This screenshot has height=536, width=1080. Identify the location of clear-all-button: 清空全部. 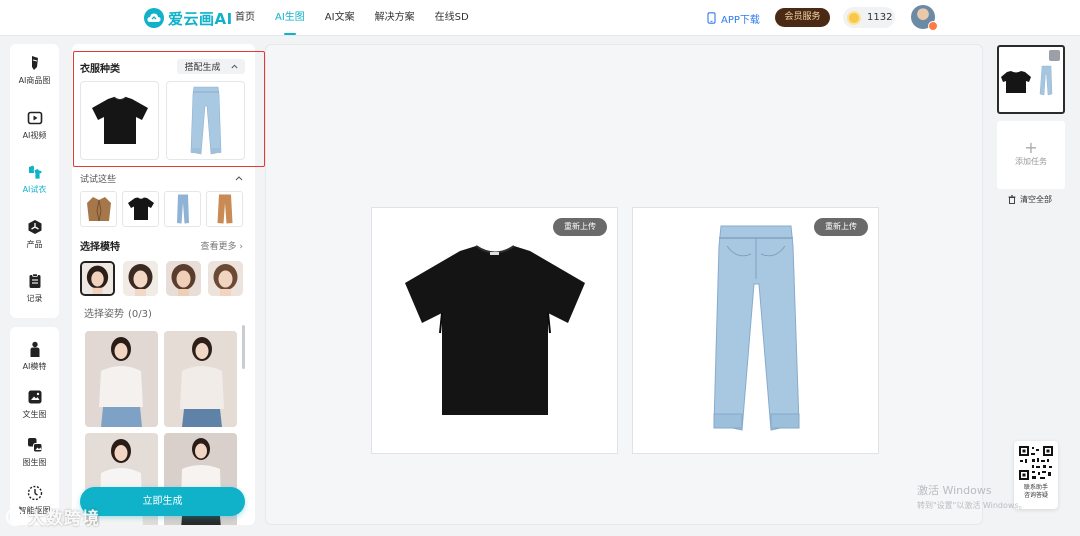
(1030, 199).